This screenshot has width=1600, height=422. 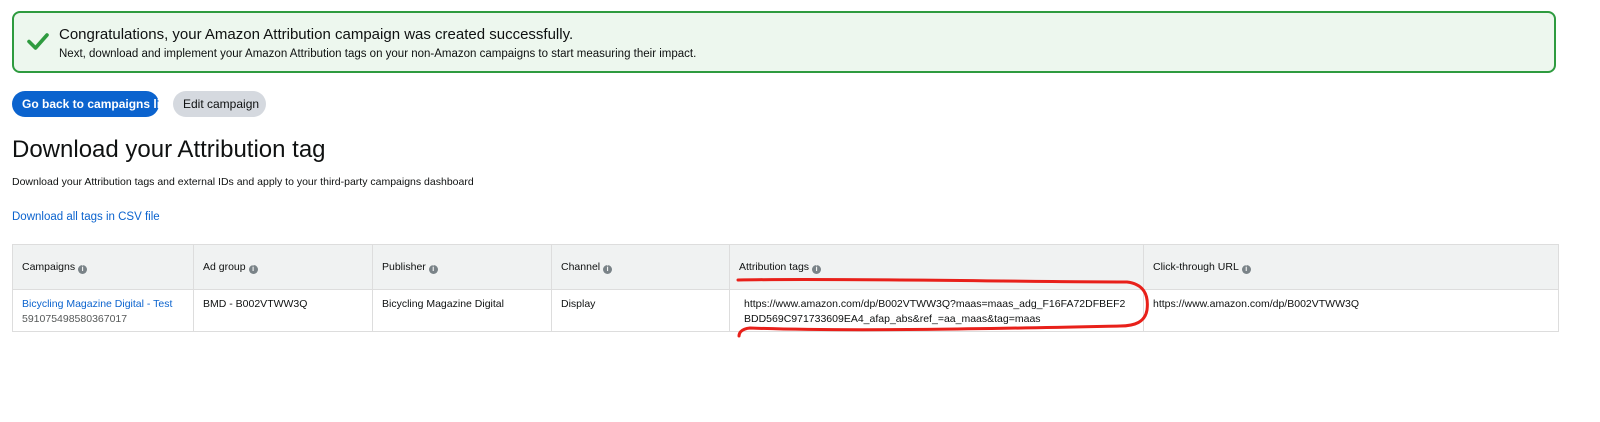 What do you see at coordinates (86, 217) in the screenshot?
I see `download-csv-link: Download all tags in CSV file` at bounding box center [86, 217].